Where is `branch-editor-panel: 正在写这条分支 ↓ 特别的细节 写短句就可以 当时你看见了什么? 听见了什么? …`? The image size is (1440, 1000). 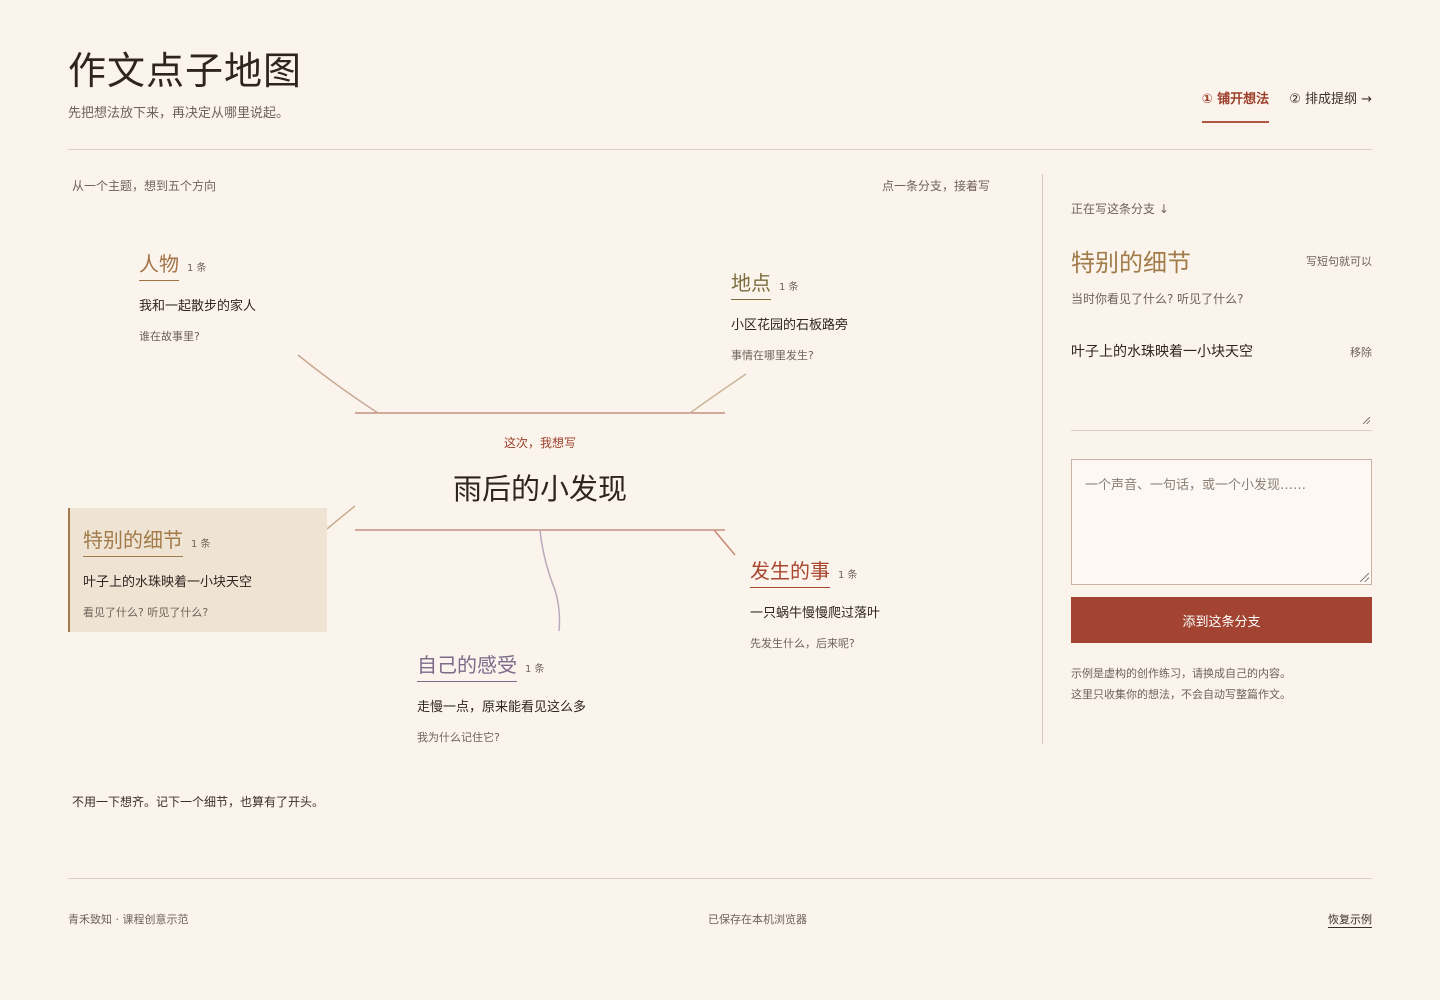
branch-editor-panel: 正在写这条分支 ↓ 特别的细节 写短句就可以 当时你看见了什么? 听见了什么? … is located at coordinates (1221, 452).